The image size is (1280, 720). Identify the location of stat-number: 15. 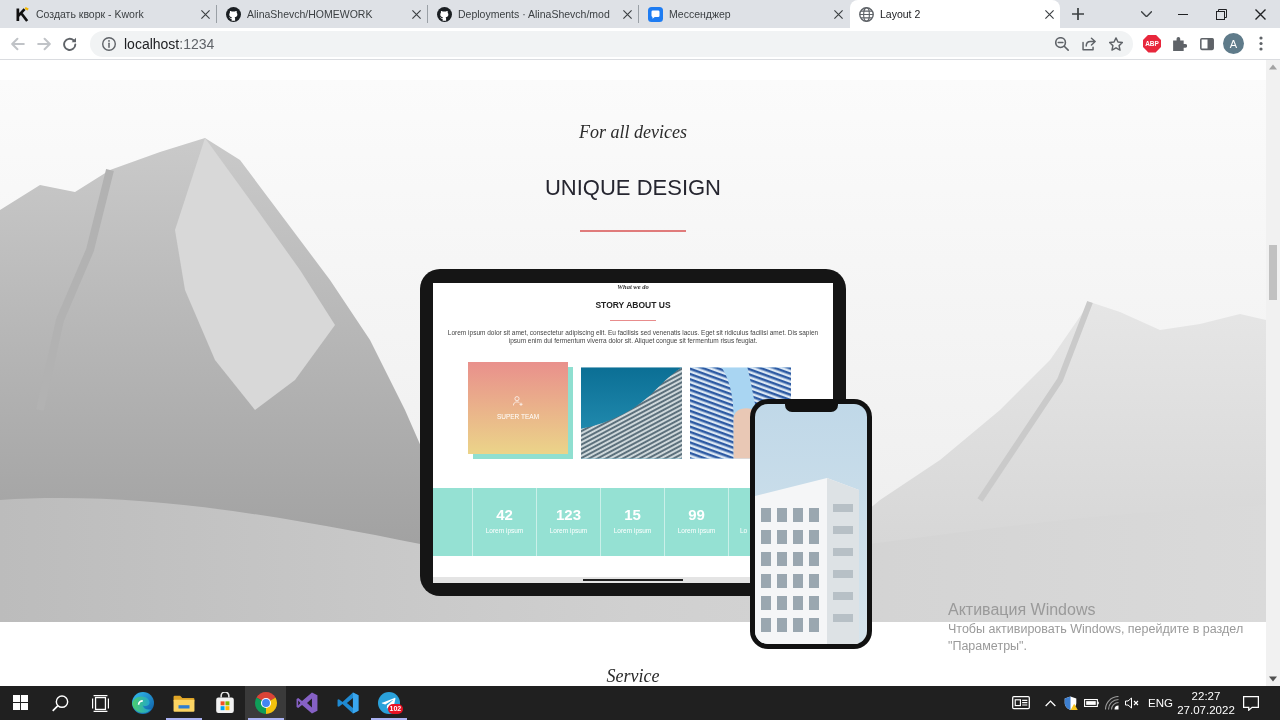
(632, 514).